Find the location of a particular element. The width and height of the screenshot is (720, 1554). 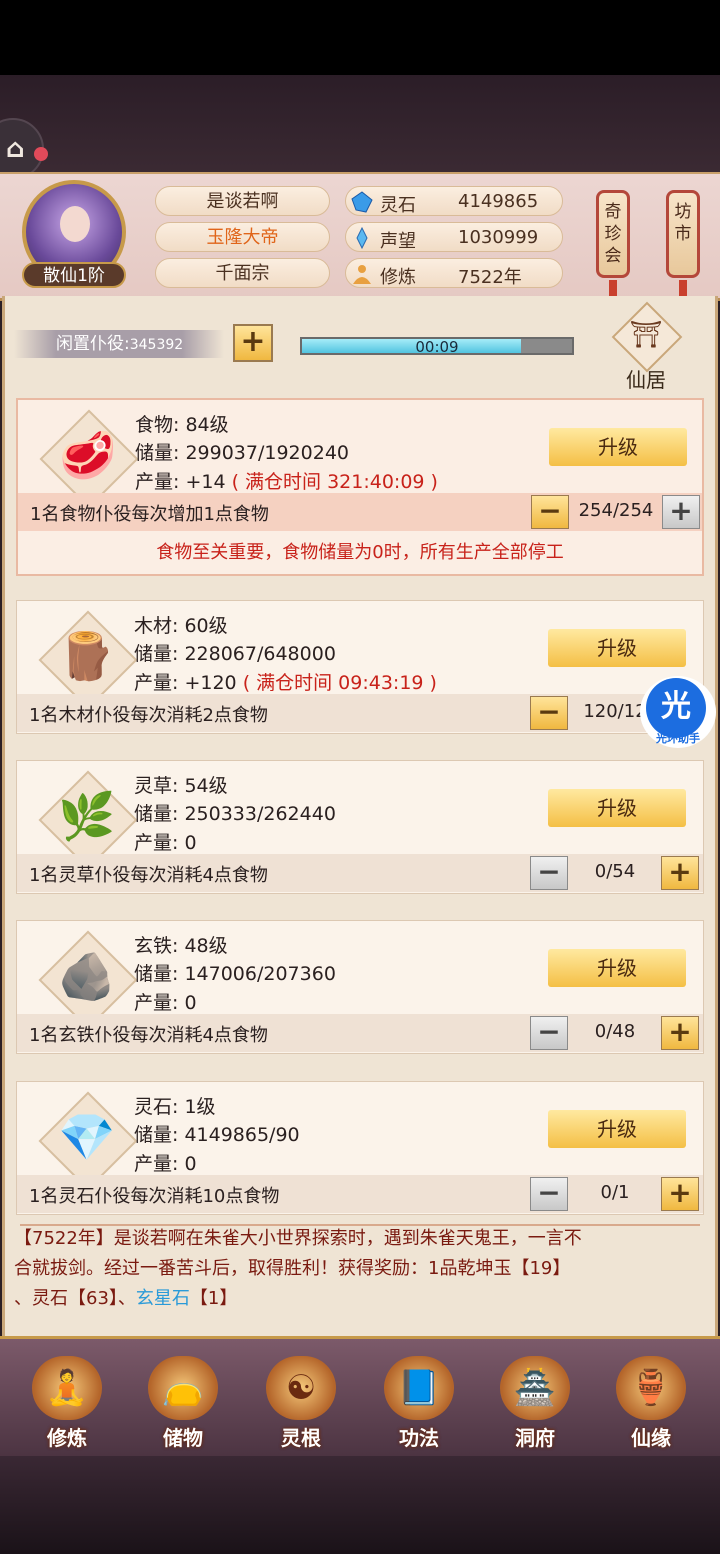

nav-cave-dwelling: 🏯 洞府 is located at coordinates (535, 1400).